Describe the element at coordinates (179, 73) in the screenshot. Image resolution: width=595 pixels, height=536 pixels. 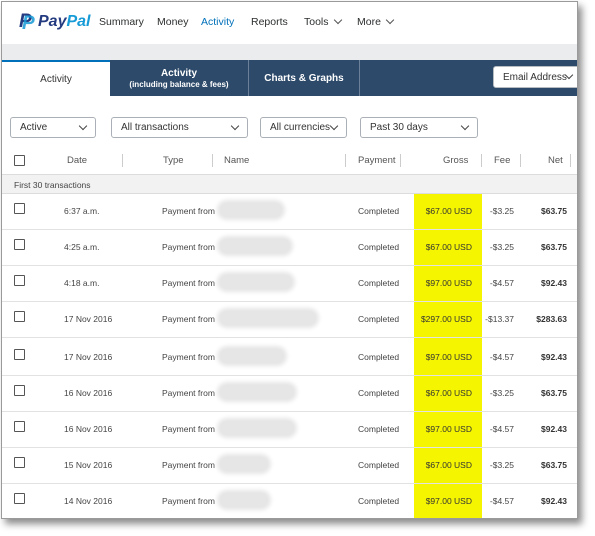
I see `tab-activity-balance-label: Activity` at that location.